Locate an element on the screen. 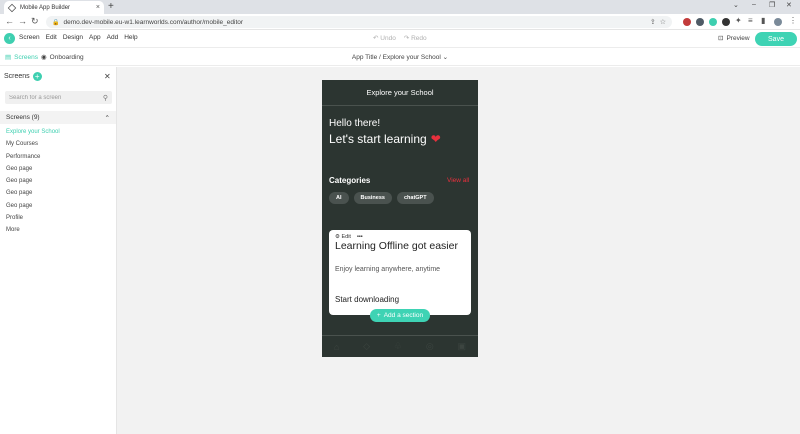 Image resolution: width=800 pixels, height=434 pixels. minimize-button: – is located at coordinates (754, 4).